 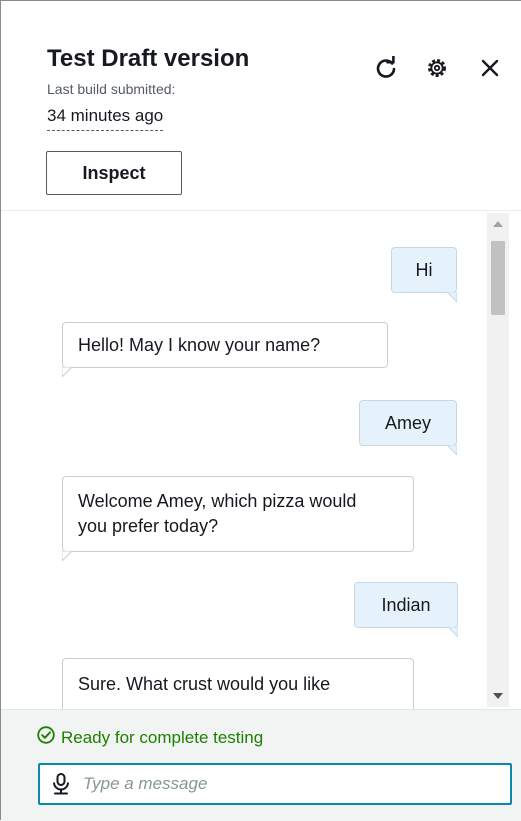 What do you see at coordinates (406, 604) in the screenshot?
I see `message-text: Indian` at bounding box center [406, 604].